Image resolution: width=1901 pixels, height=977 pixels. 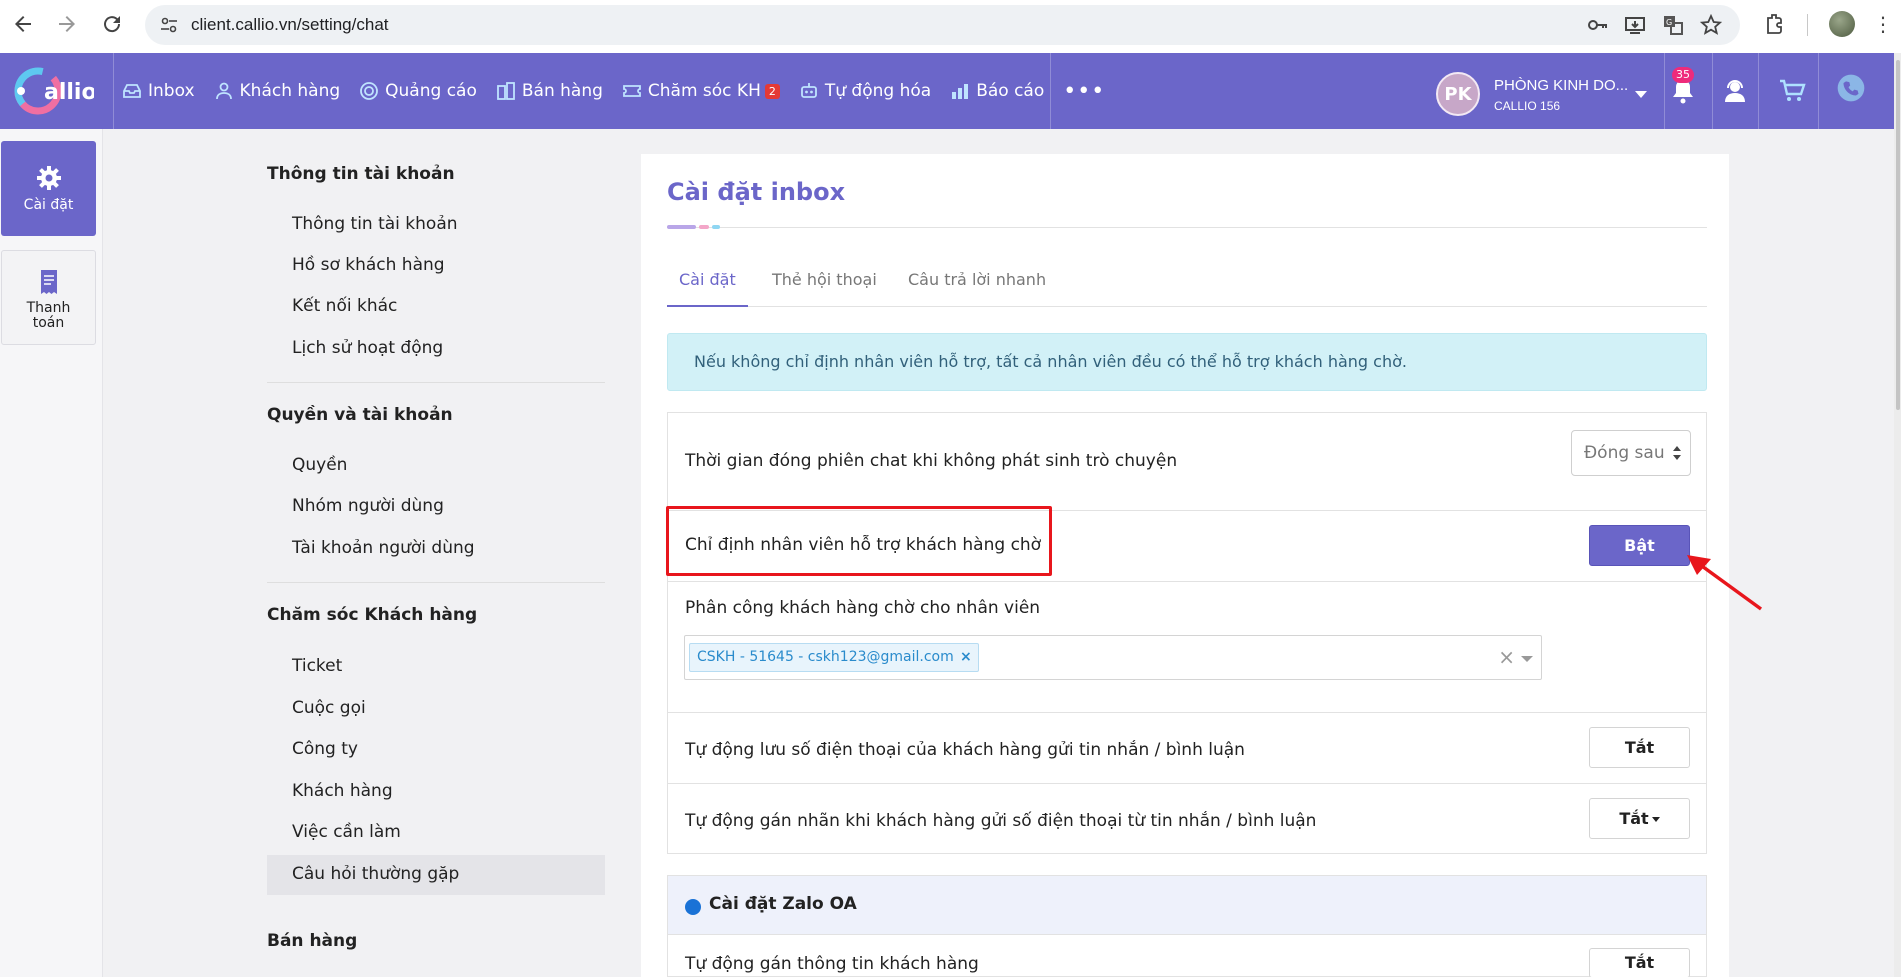 I want to click on menu-customers: Khách hàng, so click(x=277, y=91).